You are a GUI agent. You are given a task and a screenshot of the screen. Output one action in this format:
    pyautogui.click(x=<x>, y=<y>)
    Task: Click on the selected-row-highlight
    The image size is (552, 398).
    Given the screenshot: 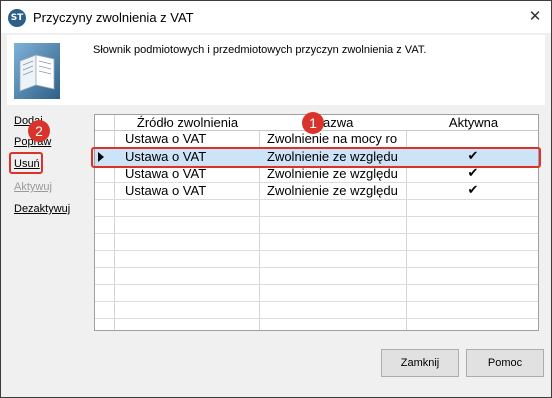 What is the action you would take?
    pyautogui.click(x=316, y=157)
    